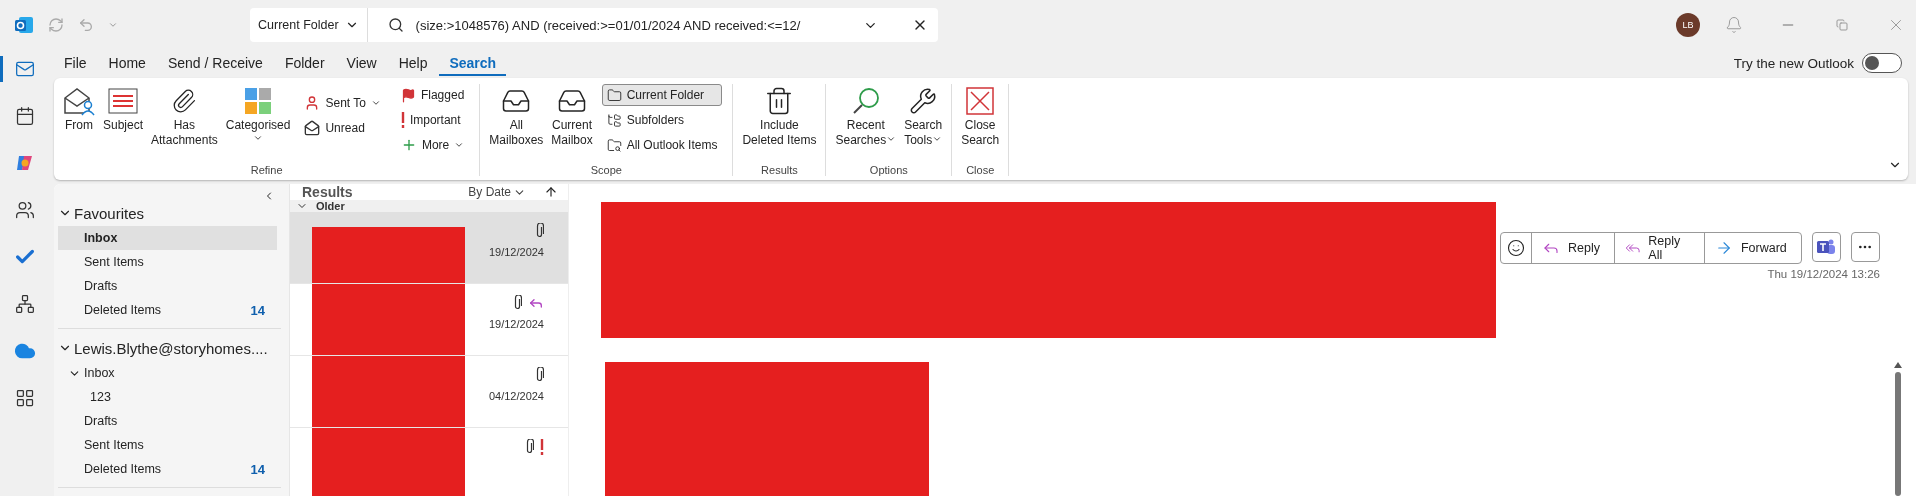  Describe the element at coordinates (1516, 248) in the screenshot. I see `smiley-icon` at that location.